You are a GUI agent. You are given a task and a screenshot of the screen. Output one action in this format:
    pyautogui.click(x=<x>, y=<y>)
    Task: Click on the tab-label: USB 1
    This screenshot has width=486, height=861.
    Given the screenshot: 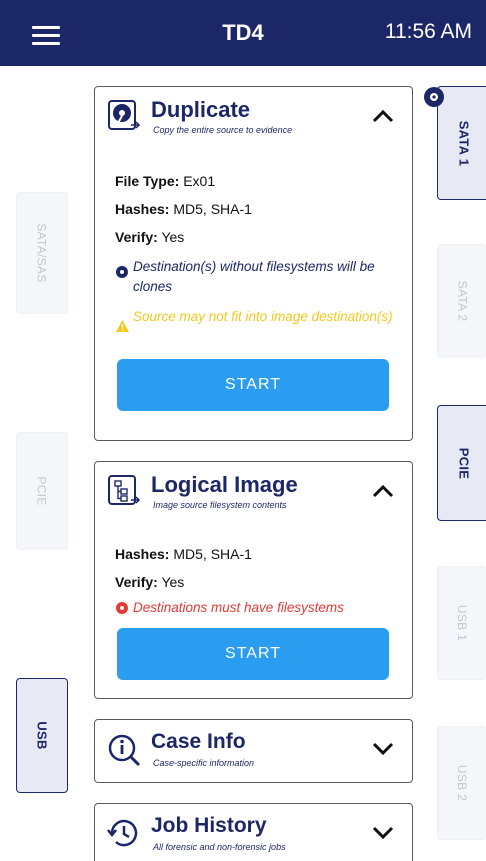 What is the action you would take?
    pyautogui.click(x=462, y=623)
    